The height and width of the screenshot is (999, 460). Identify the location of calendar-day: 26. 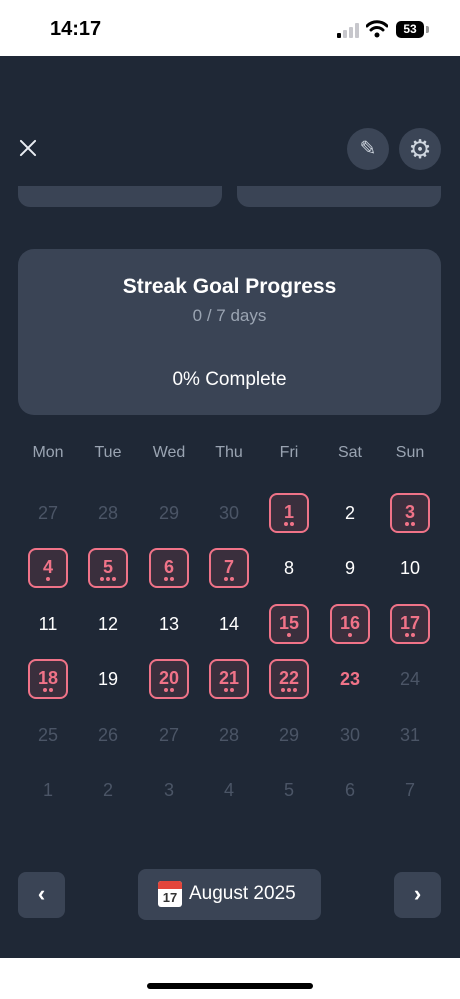
(108, 735).